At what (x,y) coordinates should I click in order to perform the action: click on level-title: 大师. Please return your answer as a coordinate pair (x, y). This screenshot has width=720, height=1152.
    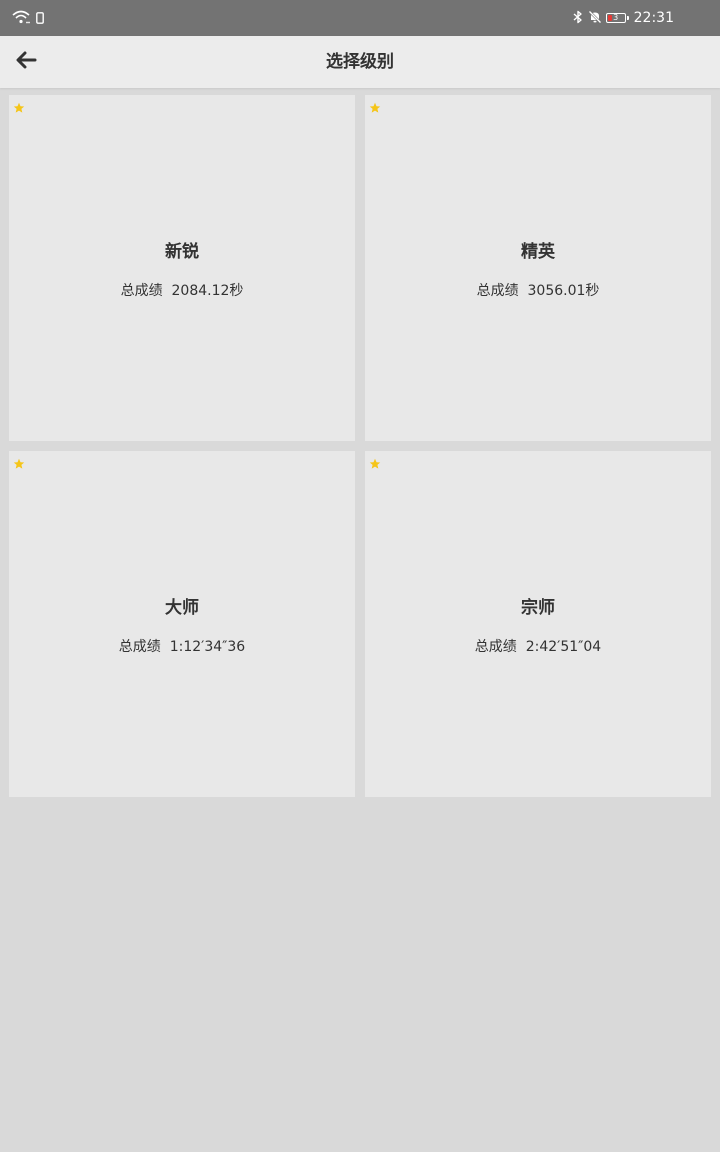
    Looking at the image, I should click on (182, 607).